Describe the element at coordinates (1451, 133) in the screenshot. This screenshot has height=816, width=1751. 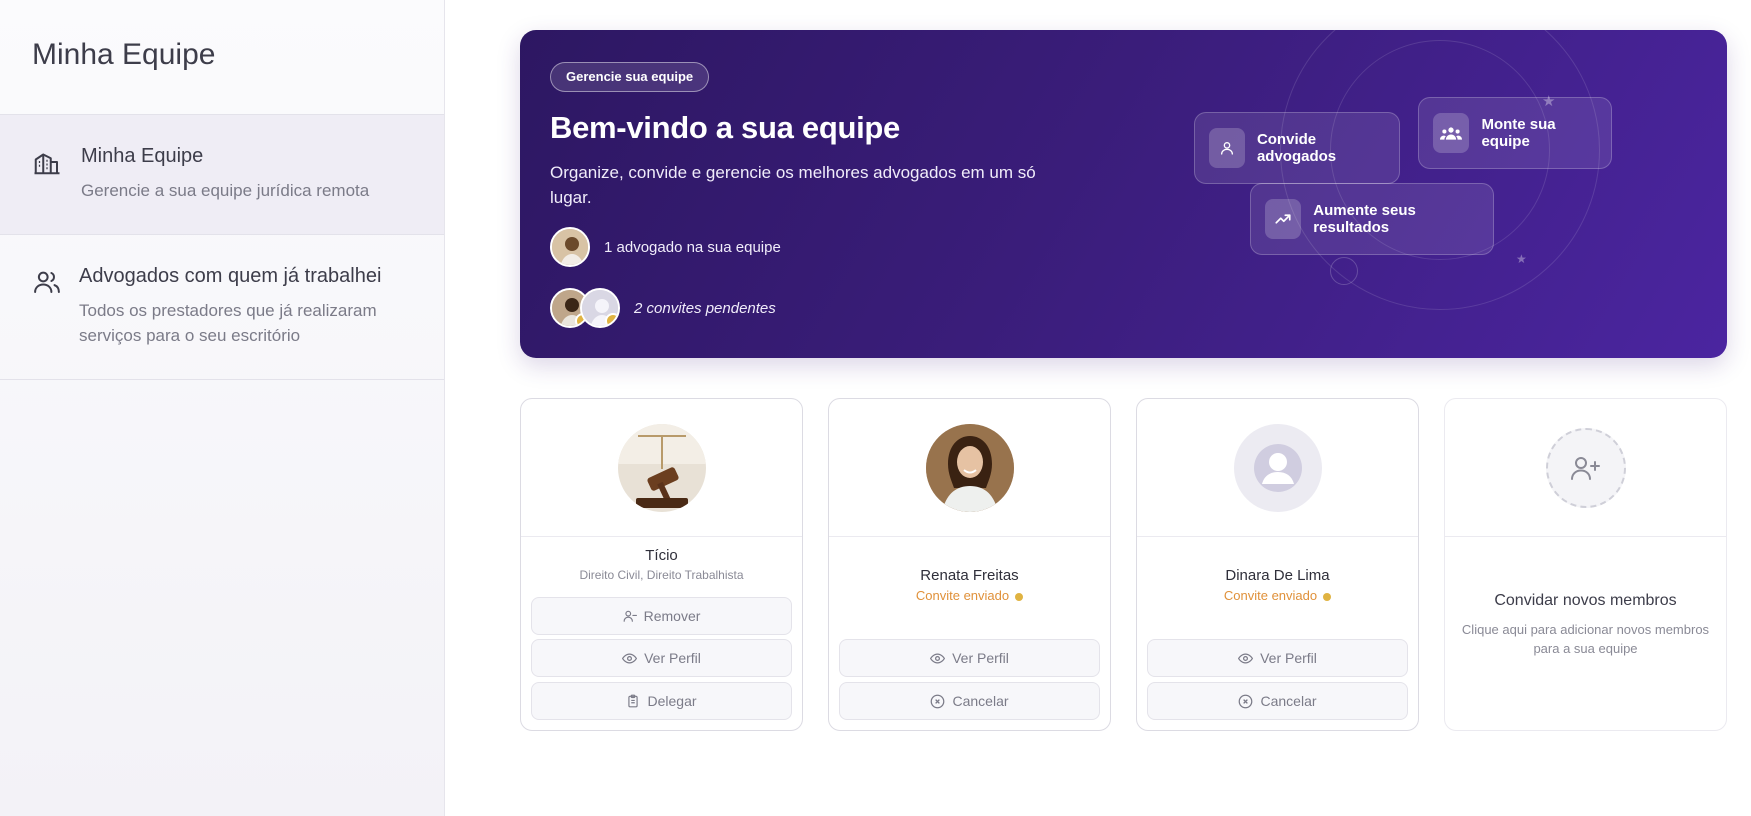
I see `team-icon` at that location.